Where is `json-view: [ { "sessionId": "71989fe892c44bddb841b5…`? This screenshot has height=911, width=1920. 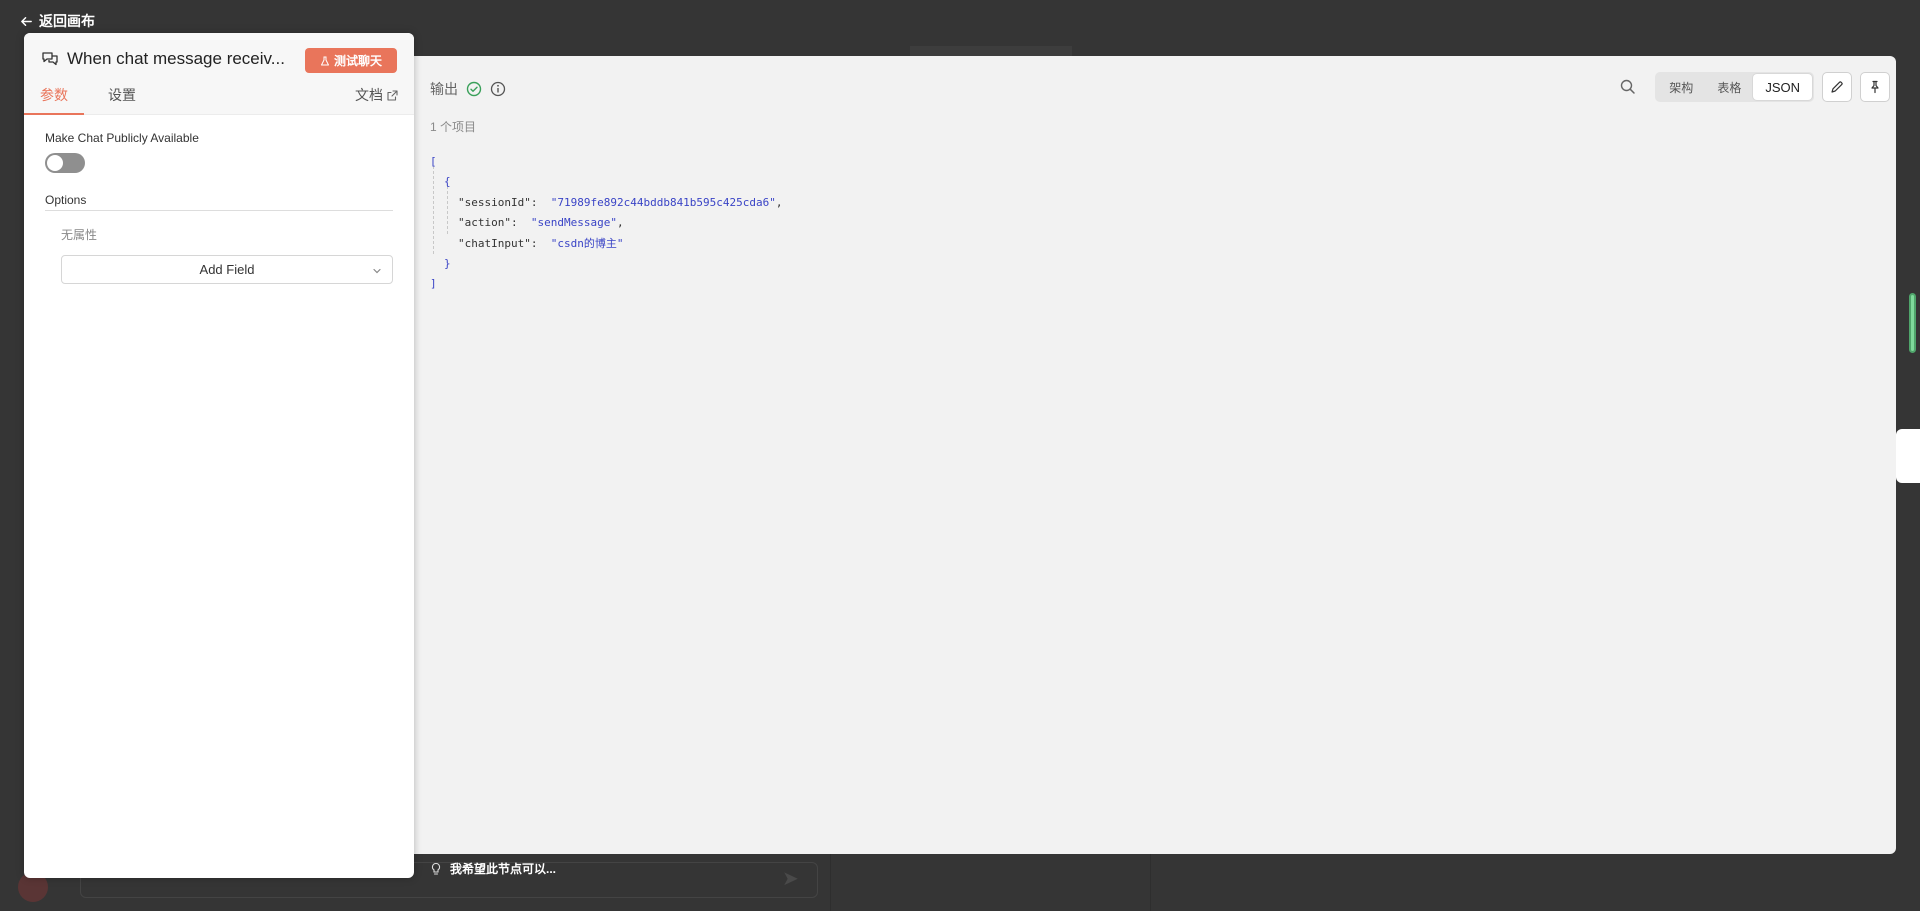 json-view: [ { "sessionId": "71989fe892c44bddb841b5… is located at coordinates (606, 223).